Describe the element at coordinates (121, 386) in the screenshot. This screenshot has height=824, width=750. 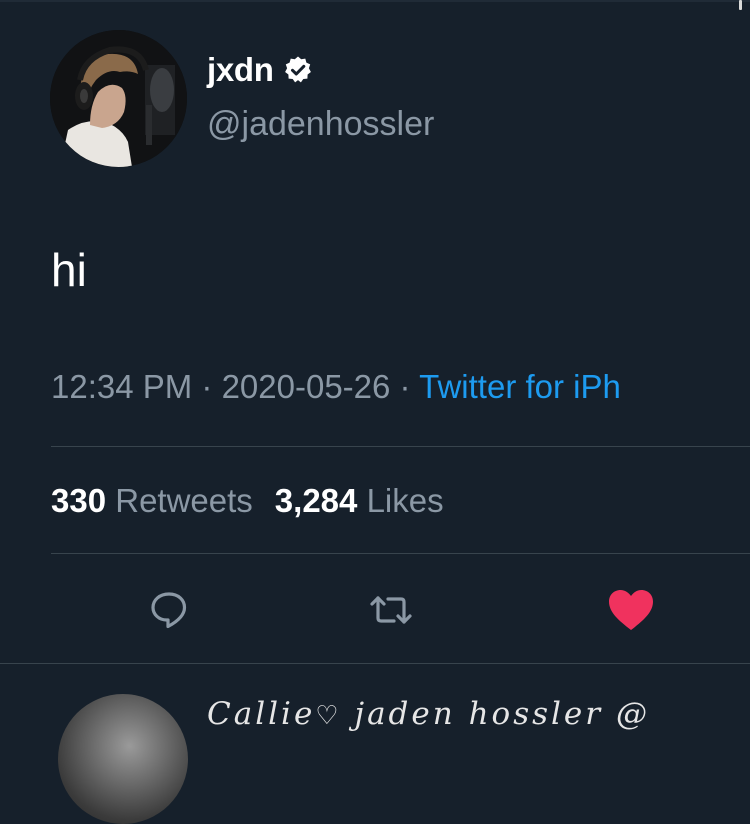
I see `tweet-time: 12:34 PM` at that location.